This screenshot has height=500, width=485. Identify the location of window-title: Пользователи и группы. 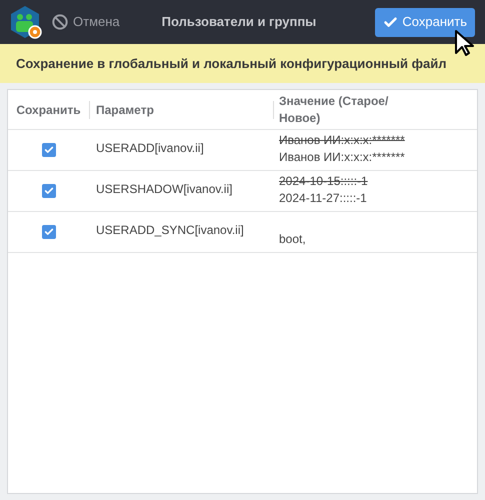
(239, 22).